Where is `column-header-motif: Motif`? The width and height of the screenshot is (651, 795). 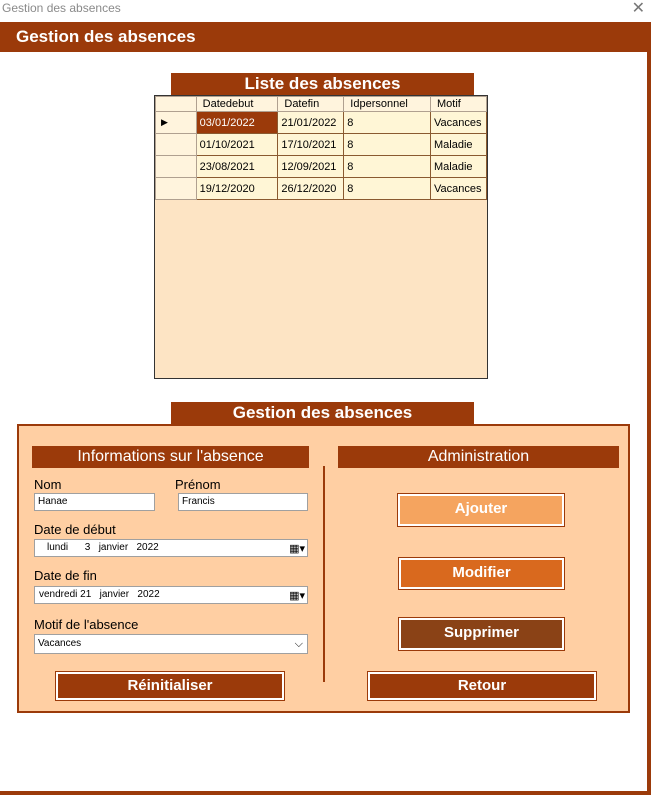
column-header-motif: Motif is located at coordinates (458, 104).